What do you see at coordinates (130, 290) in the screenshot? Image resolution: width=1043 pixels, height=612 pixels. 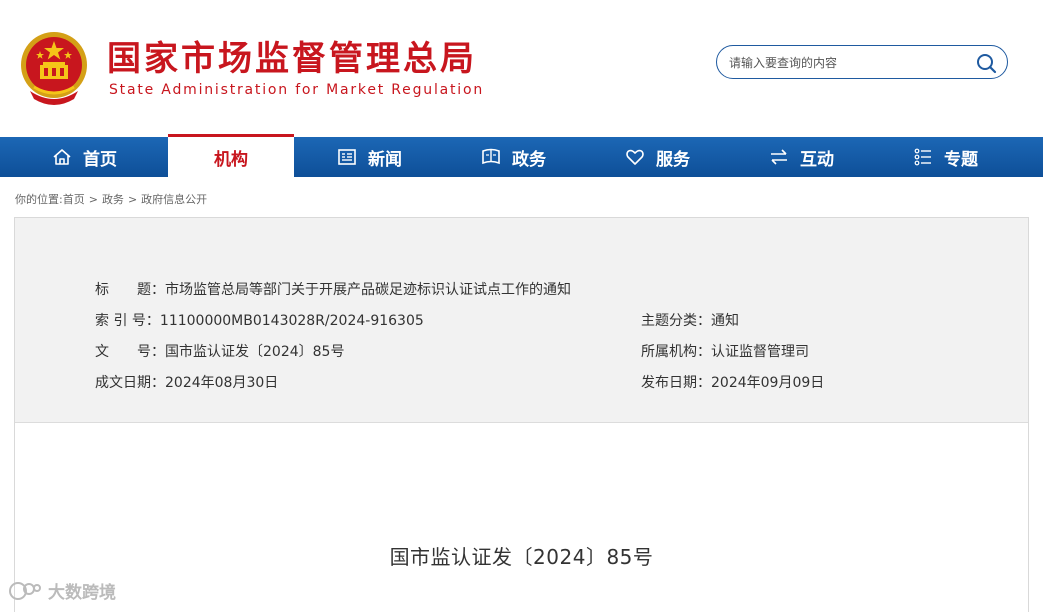 I see `meta-label: 标 题：` at bounding box center [130, 290].